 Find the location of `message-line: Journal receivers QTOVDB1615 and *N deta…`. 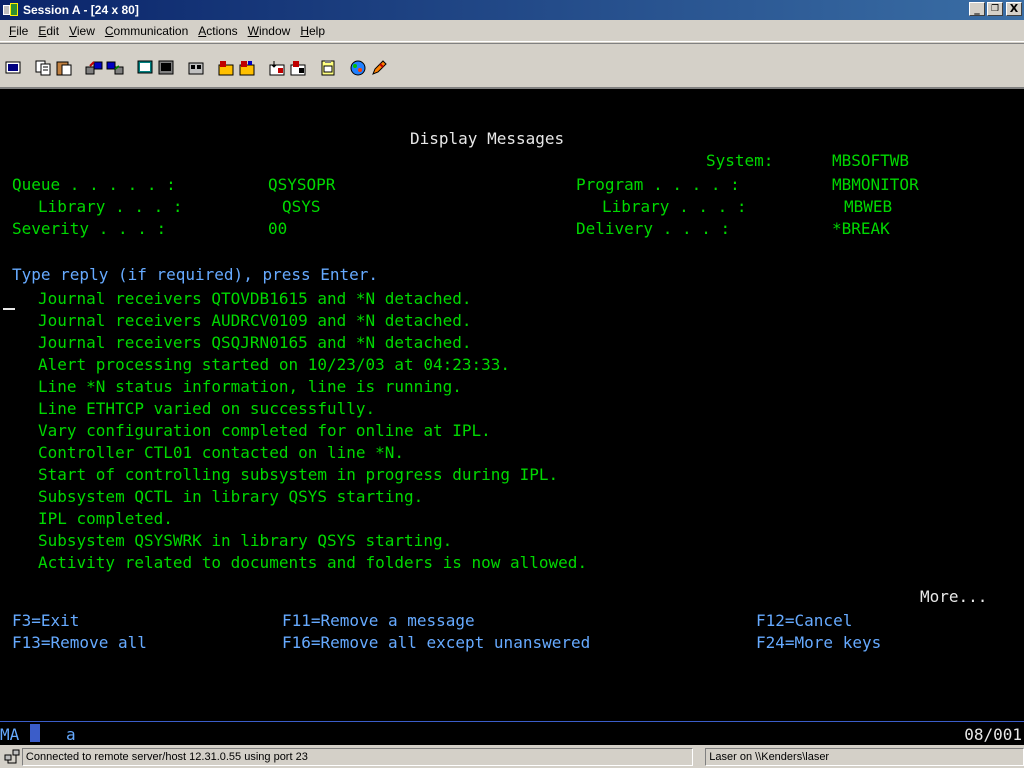

message-line: Journal receivers QTOVDB1615 and *N deta… is located at coordinates (254, 299).